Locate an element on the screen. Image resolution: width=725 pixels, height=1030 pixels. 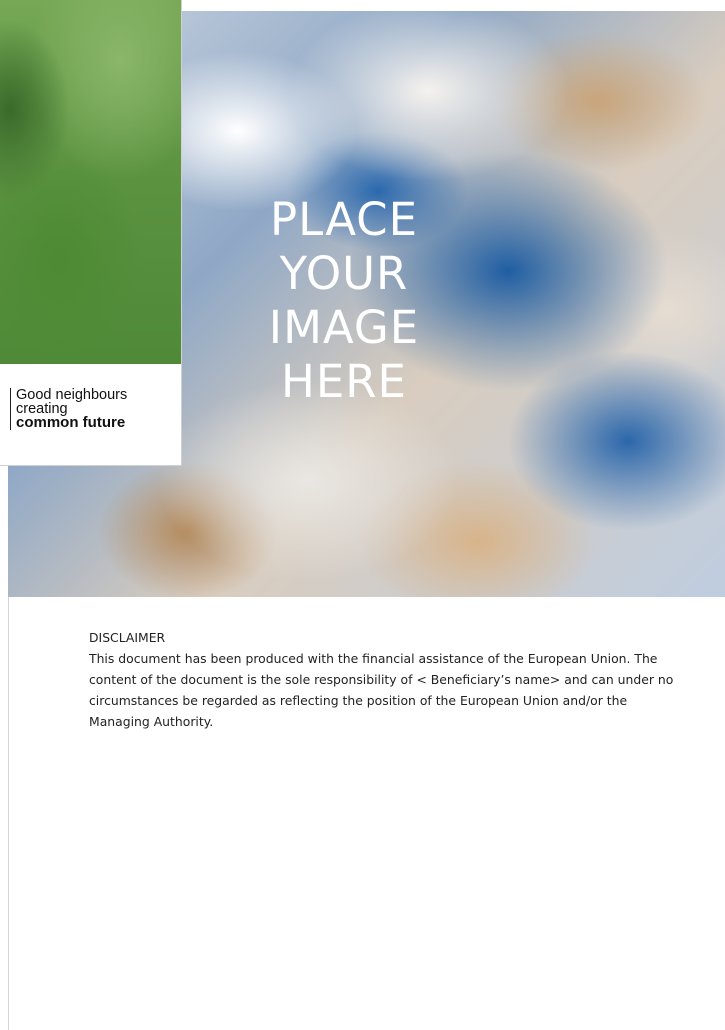
image-placeholder-text: PLACE YOUR IMAGE HERE is located at coordinates (344, 301).